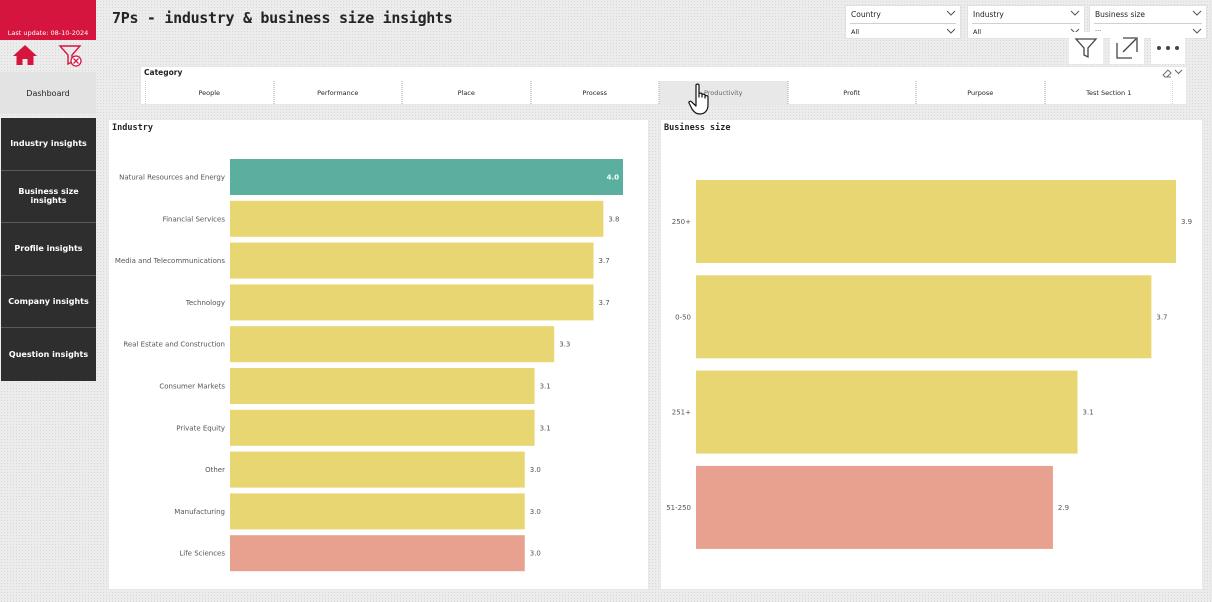 This screenshot has height=602, width=1212. What do you see at coordinates (866, 14) in the screenshot?
I see `country-slicer-label: Country` at bounding box center [866, 14].